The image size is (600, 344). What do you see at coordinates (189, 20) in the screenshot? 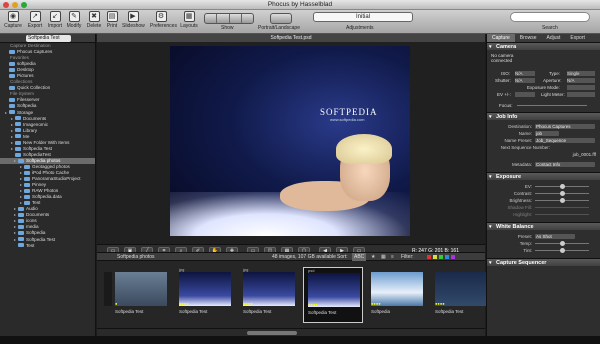
I see `layouts-button: ▦ Layouts` at bounding box center [189, 20].